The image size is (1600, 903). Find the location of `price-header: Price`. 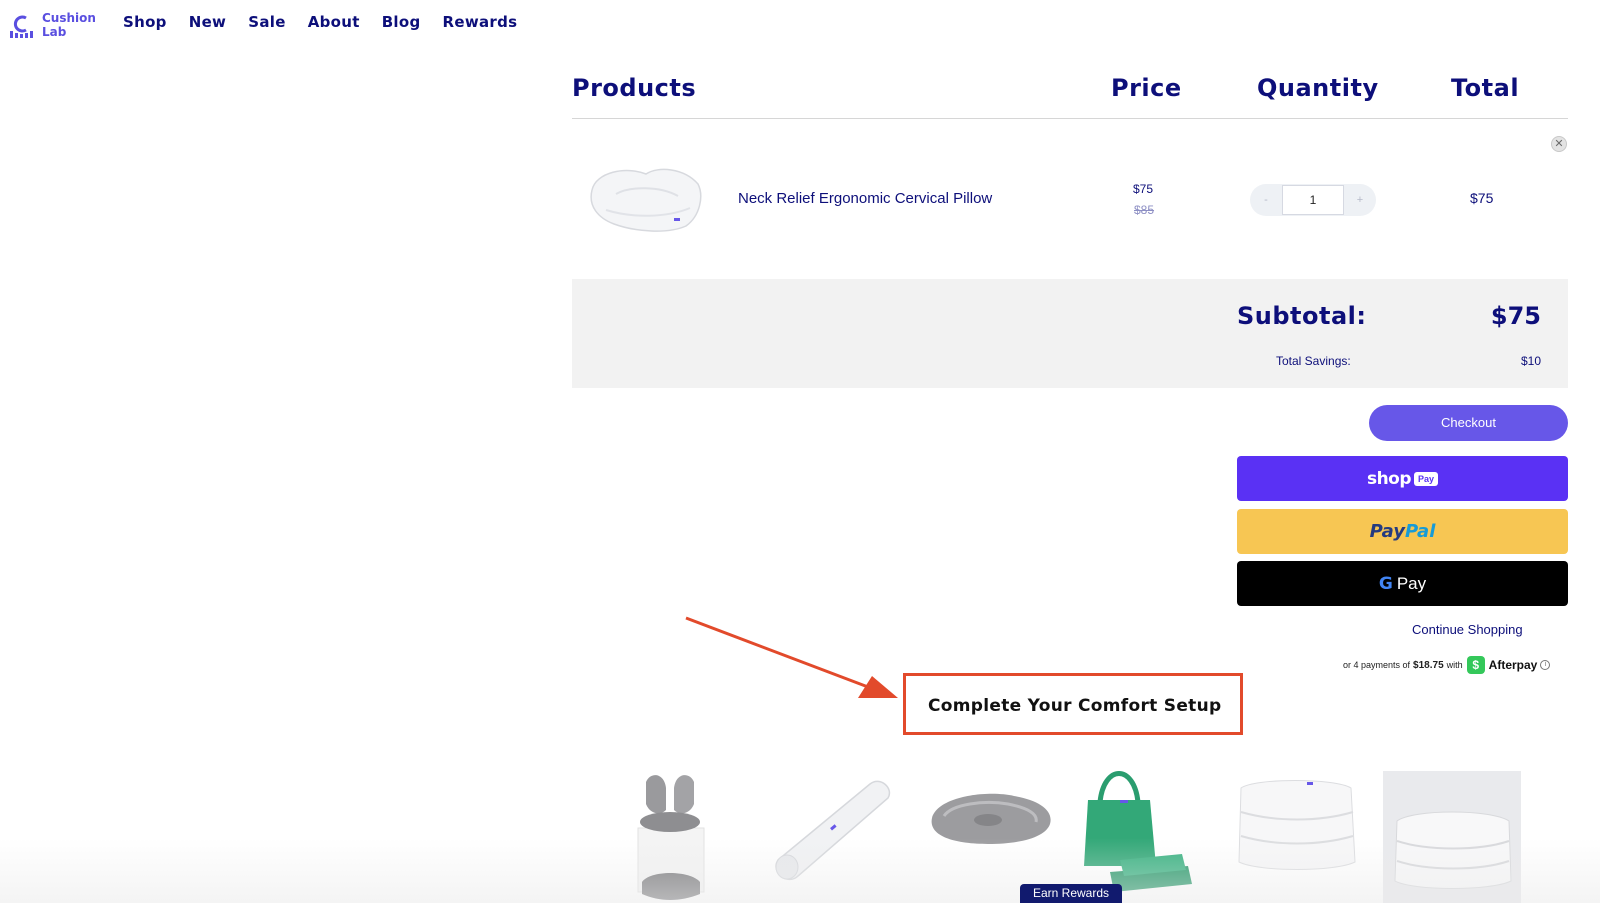

price-header: Price is located at coordinates (1146, 88).